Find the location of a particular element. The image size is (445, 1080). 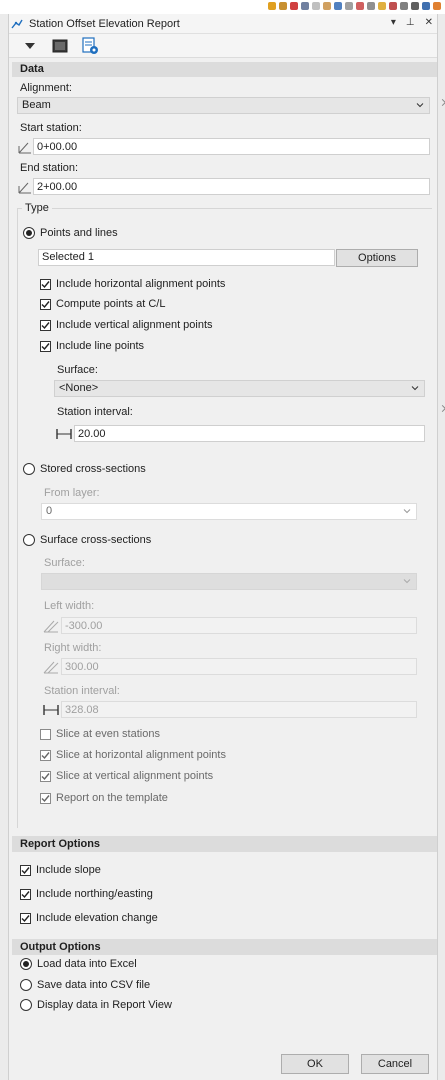

surface-cross-sections-radio: Surface cross-sections is located at coordinates (87, 540).